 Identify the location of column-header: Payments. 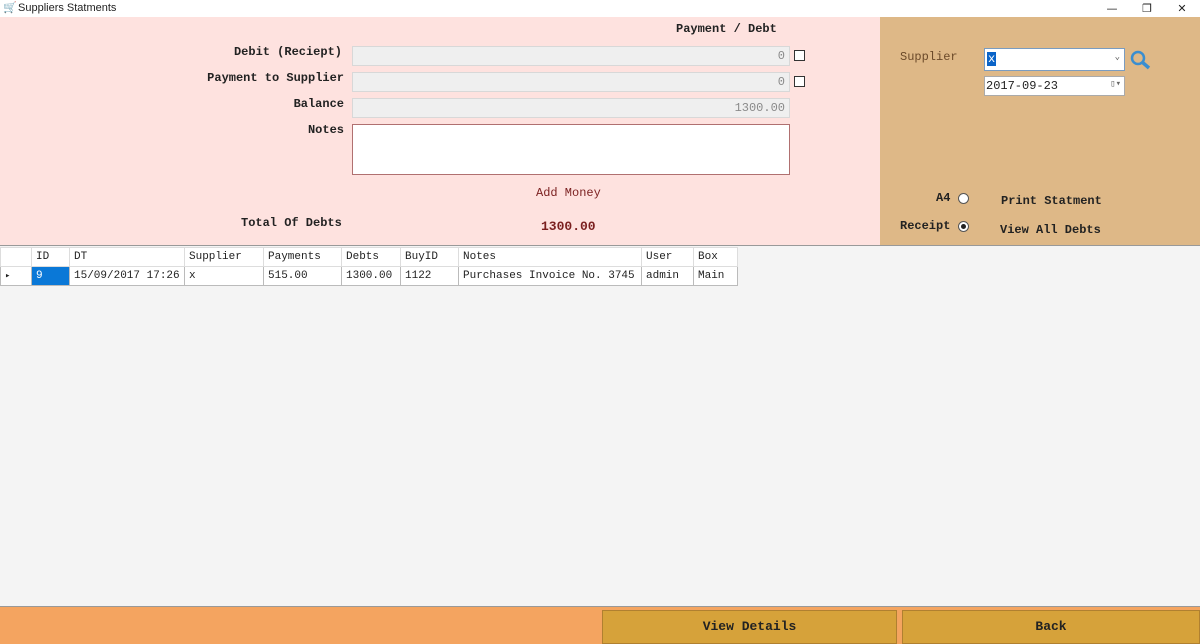
(302, 257).